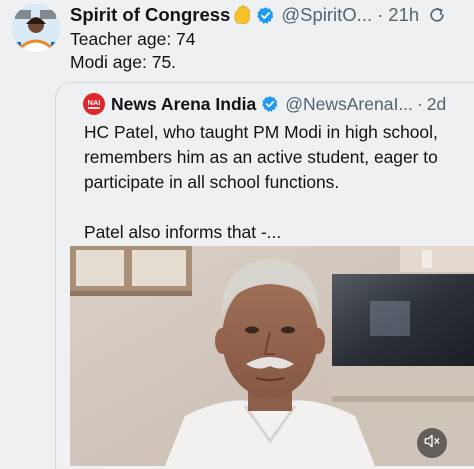 This screenshot has width=474, height=469. I want to click on speaker-muted-icon, so click(432, 443).